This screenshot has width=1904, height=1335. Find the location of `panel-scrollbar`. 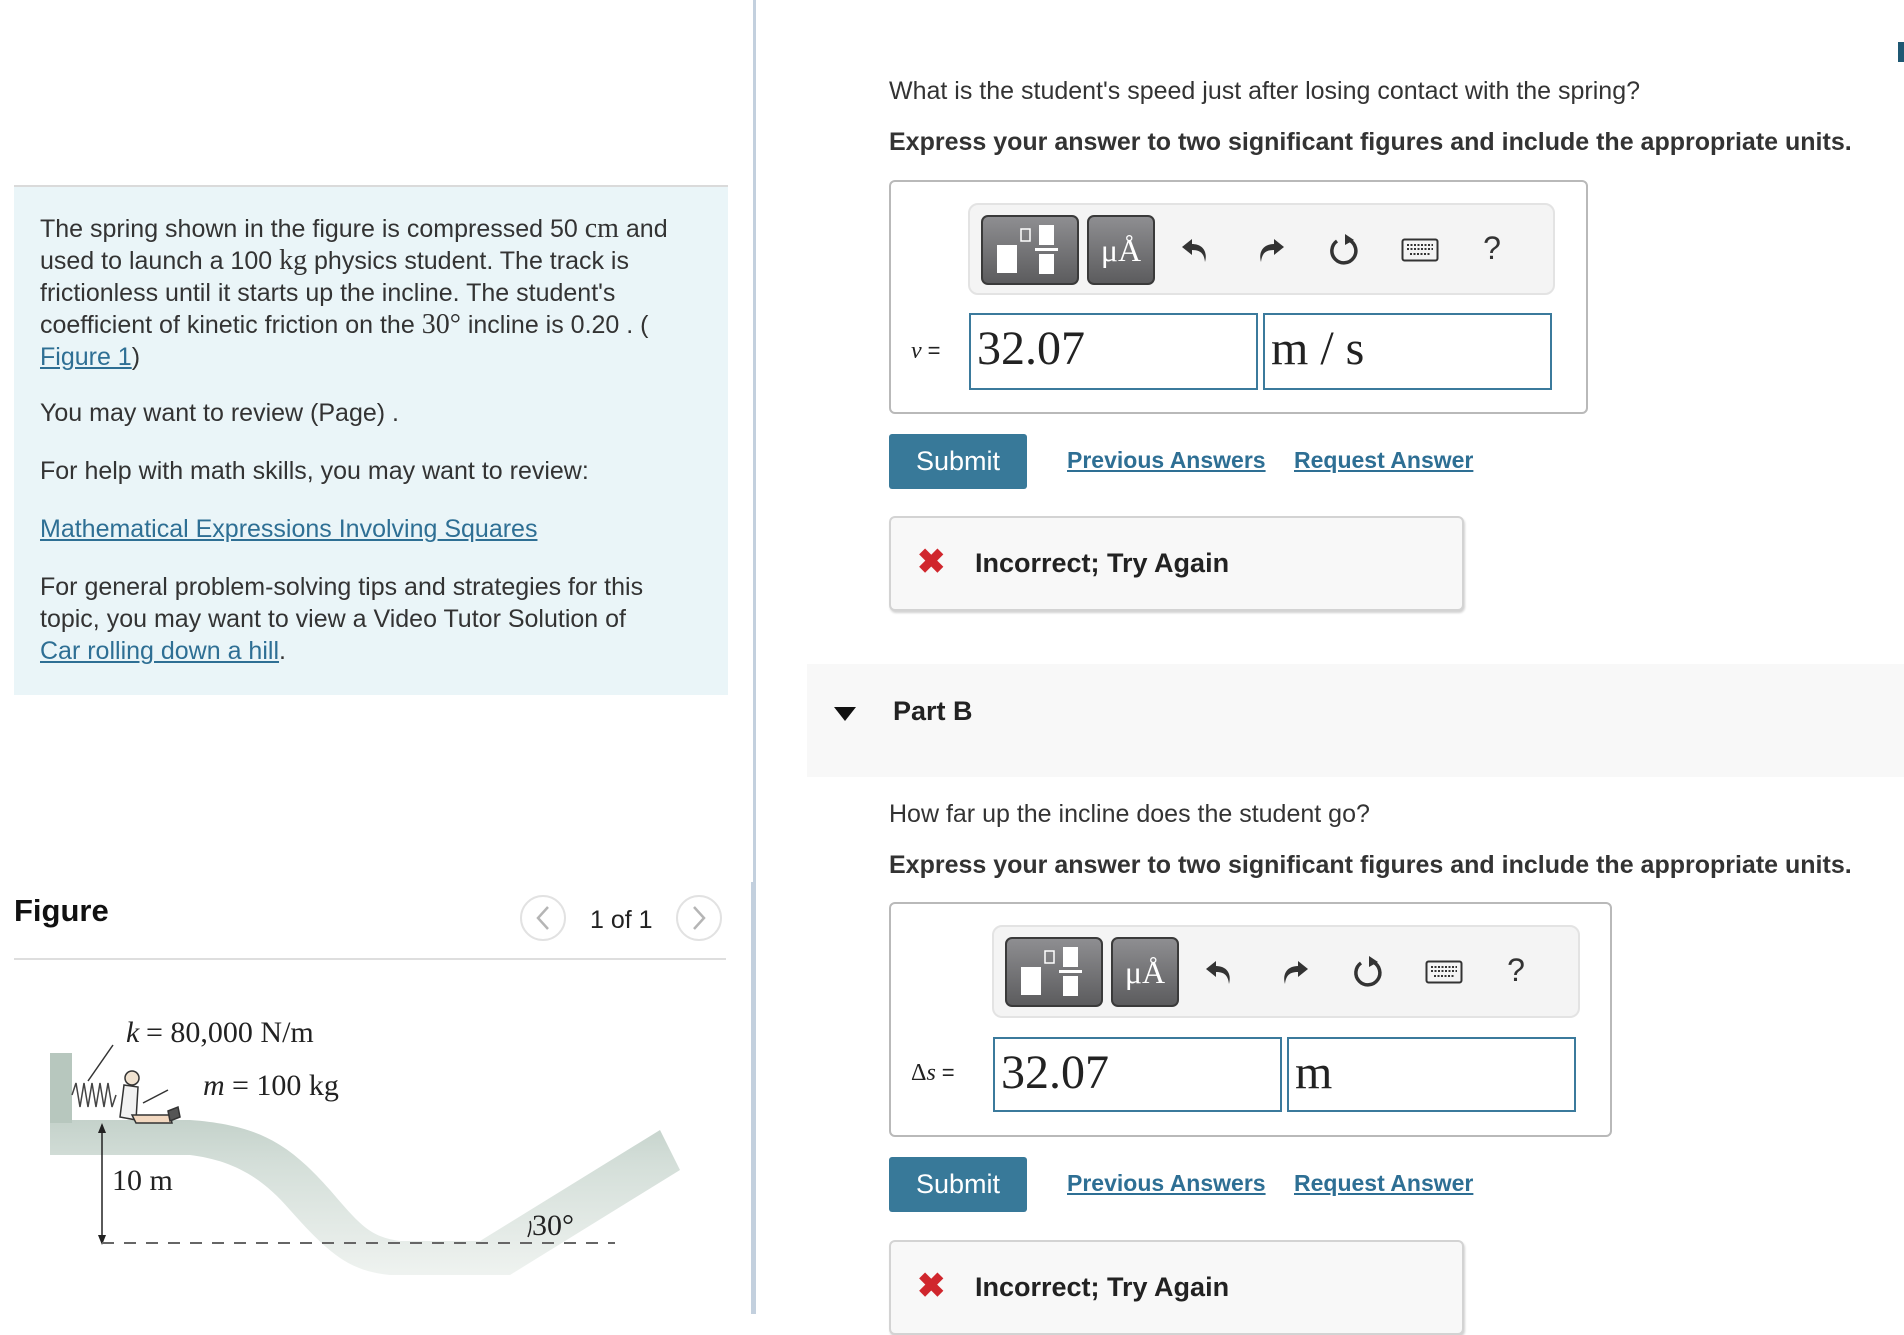

panel-scrollbar is located at coordinates (753, 1098).